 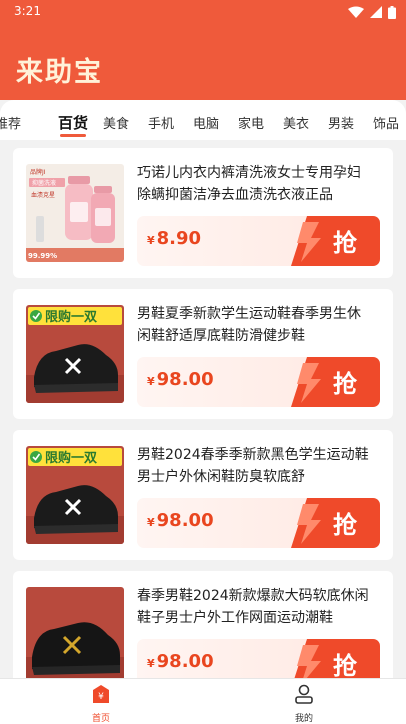 What do you see at coordinates (59, 72) in the screenshot?
I see `app-title: 来助宝` at bounding box center [59, 72].